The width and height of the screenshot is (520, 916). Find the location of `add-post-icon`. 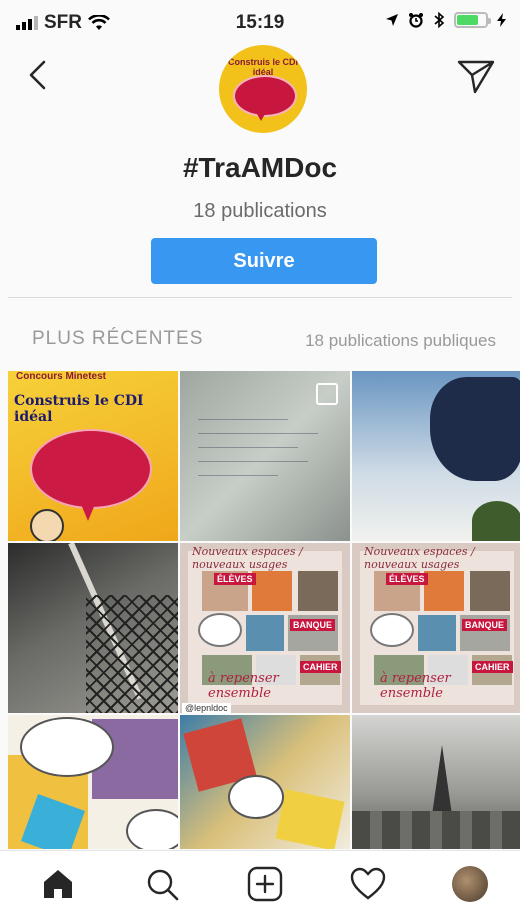

add-post-icon is located at coordinates (265, 884).